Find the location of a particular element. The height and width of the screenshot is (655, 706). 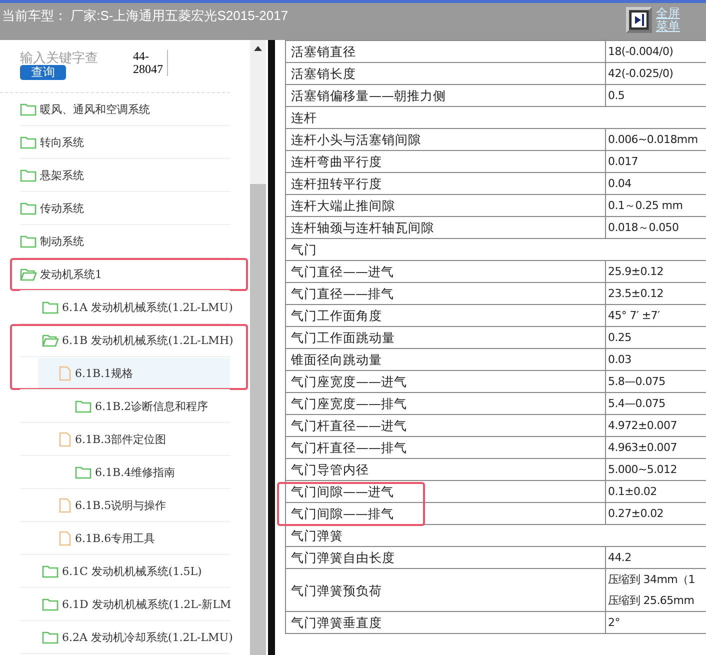

tree-item: 6.1C 发动机机械系统(1.5L) is located at coordinates (136, 572).